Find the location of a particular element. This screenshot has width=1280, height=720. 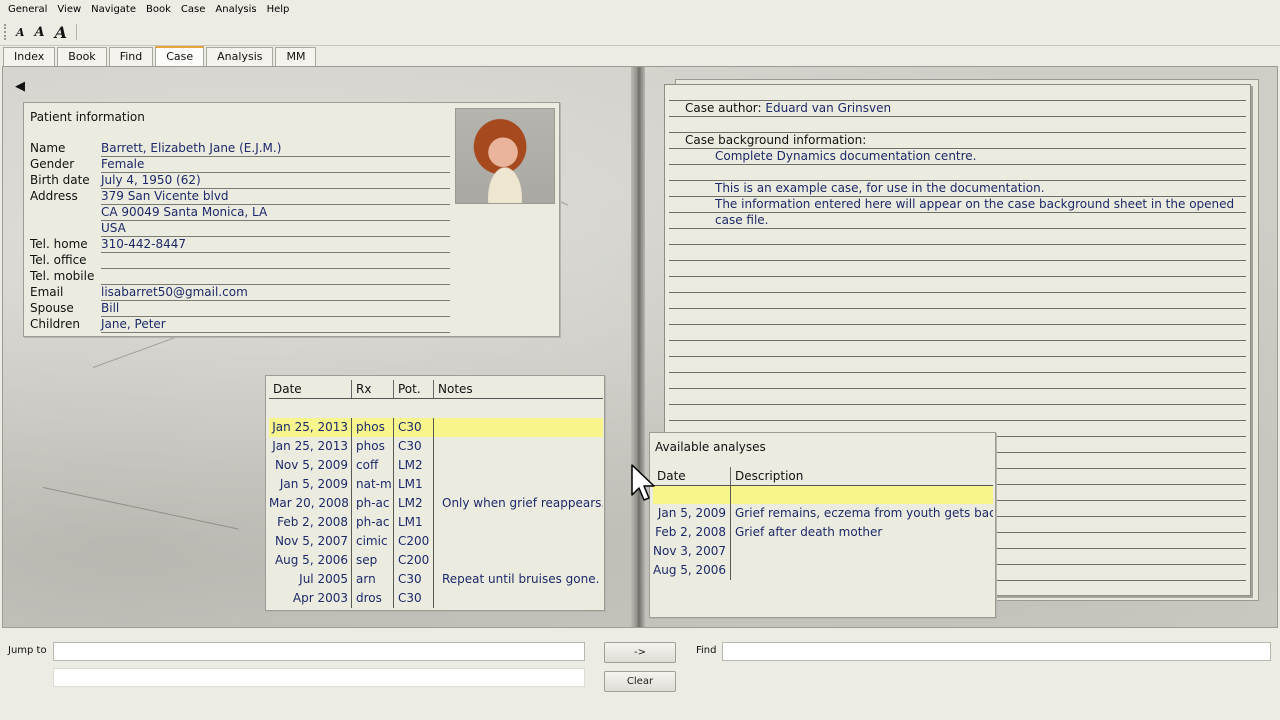

toolbar-separator is located at coordinates (77, 32).